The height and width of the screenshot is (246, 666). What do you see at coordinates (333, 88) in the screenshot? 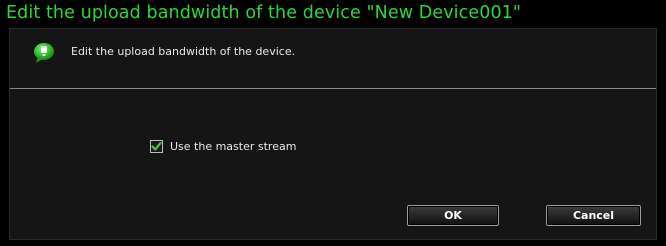
I see `header-divider` at bounding box center [333, 88].